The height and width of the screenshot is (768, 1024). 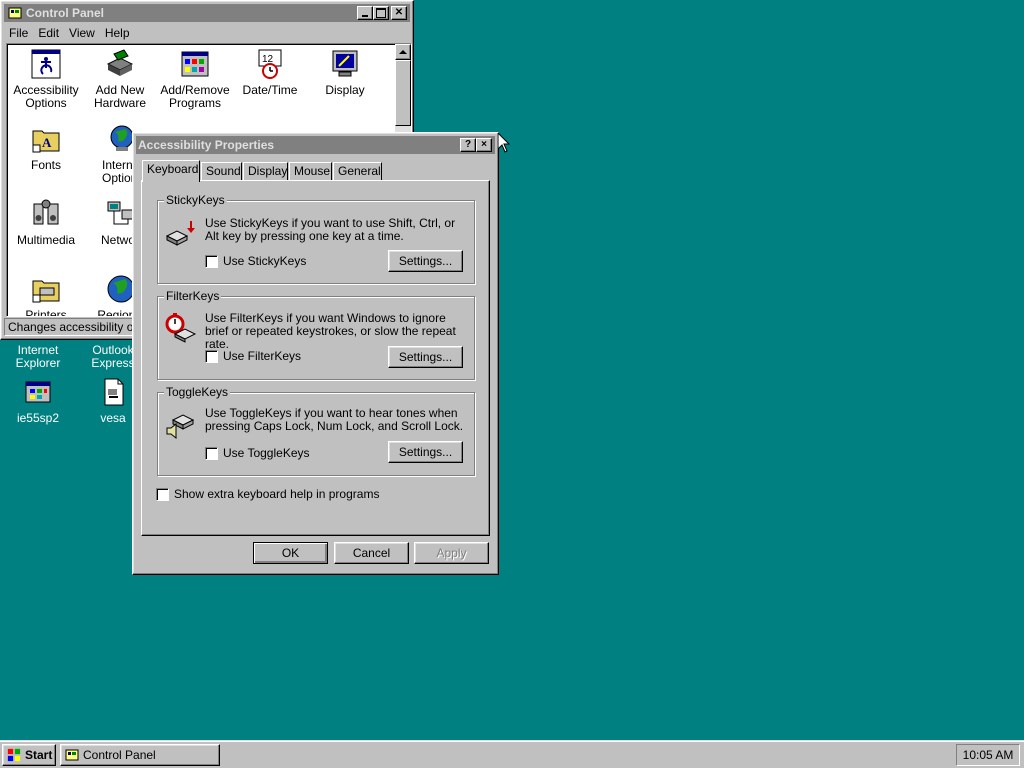 I want to click on menu-file: File, so click(x=18, y=33).